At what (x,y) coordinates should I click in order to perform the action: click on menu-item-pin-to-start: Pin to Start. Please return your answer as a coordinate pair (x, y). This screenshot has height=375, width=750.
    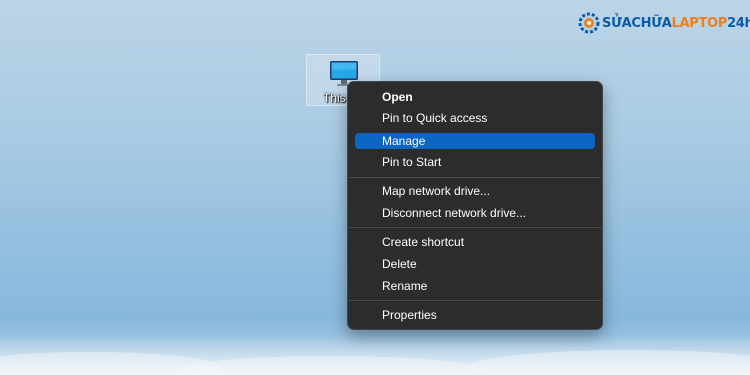
    Looking at the image, I should click on (475, 162).